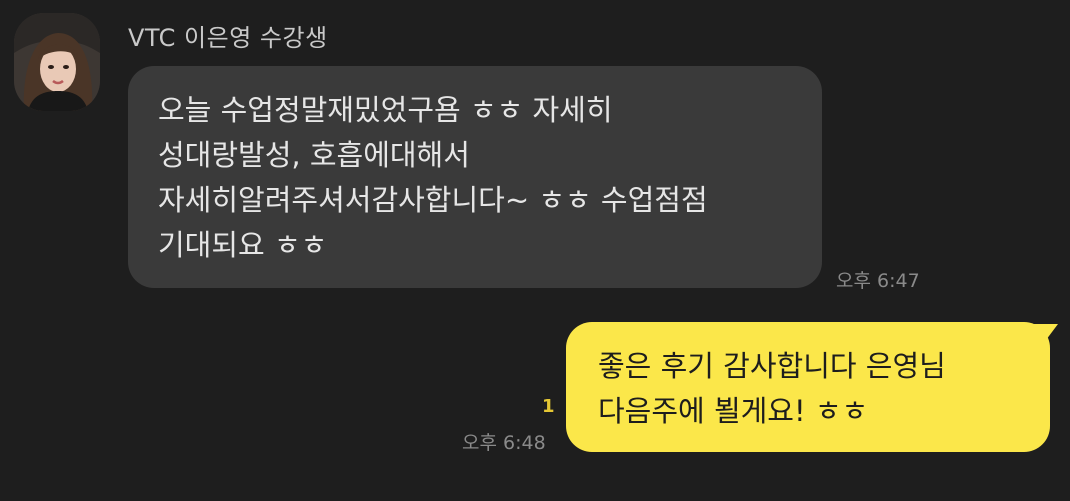 This screenshot has width=1070, height=501. Describe the element at coordinates (243, 245) in the screenshot. I see `message-line: 기대되요 ㅎㅎ` at that location.